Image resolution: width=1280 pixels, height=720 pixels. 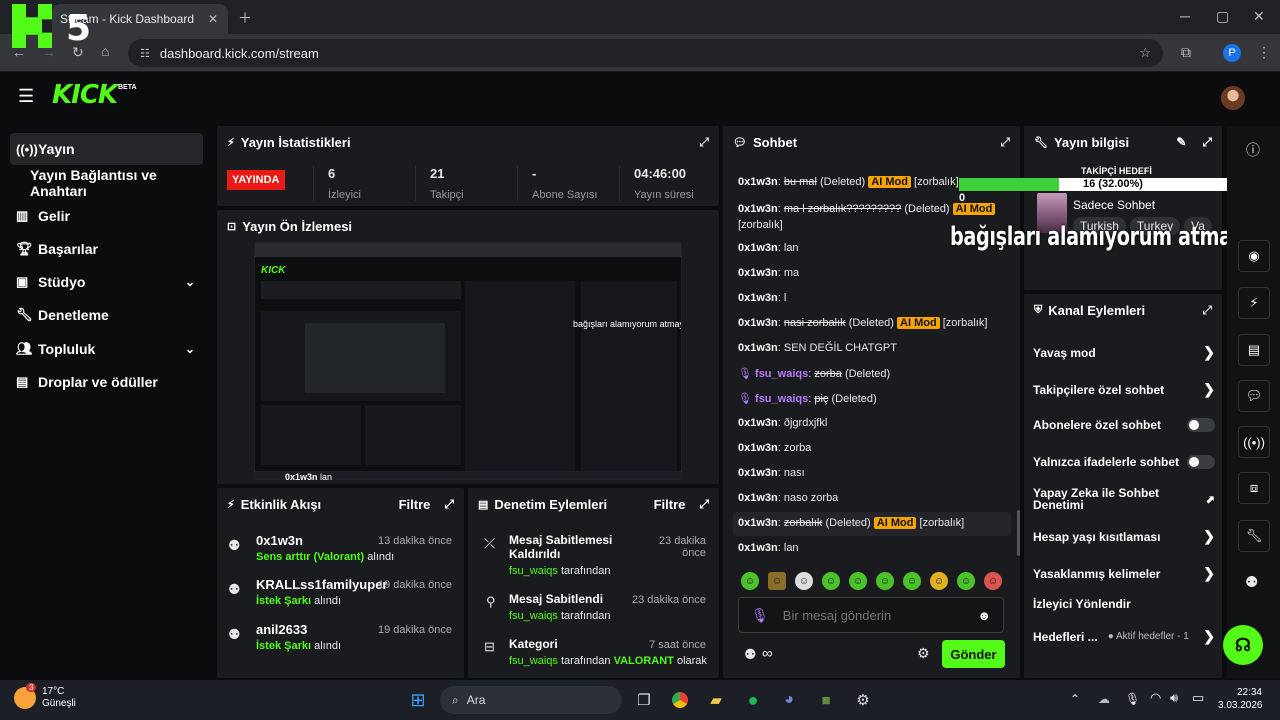 I want to click on rail-button-layout: ⧈, so click(x=1254, y=488).